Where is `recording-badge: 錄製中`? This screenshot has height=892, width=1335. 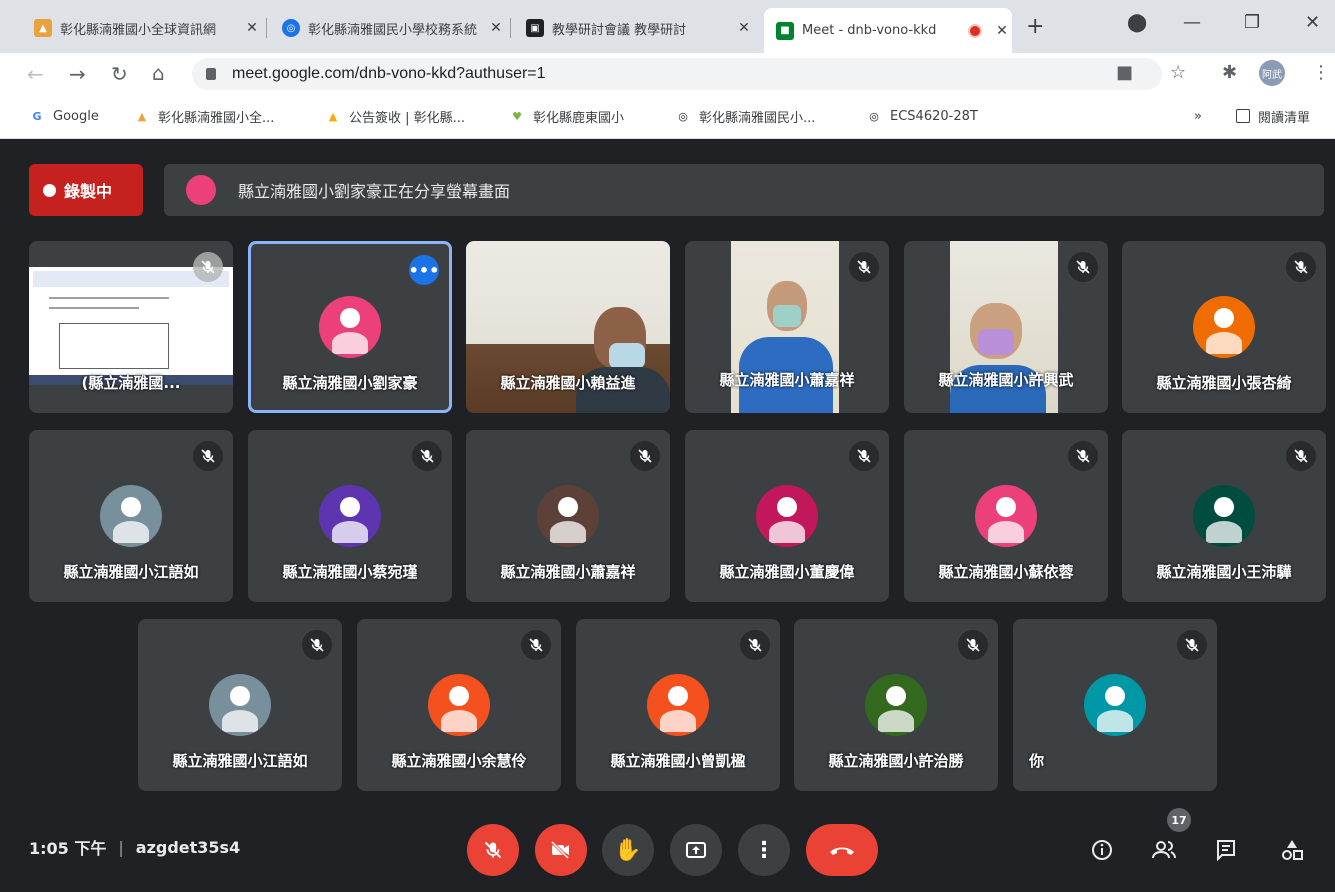
recording-badge: 錄製中 is located at coordinates (86, 190).